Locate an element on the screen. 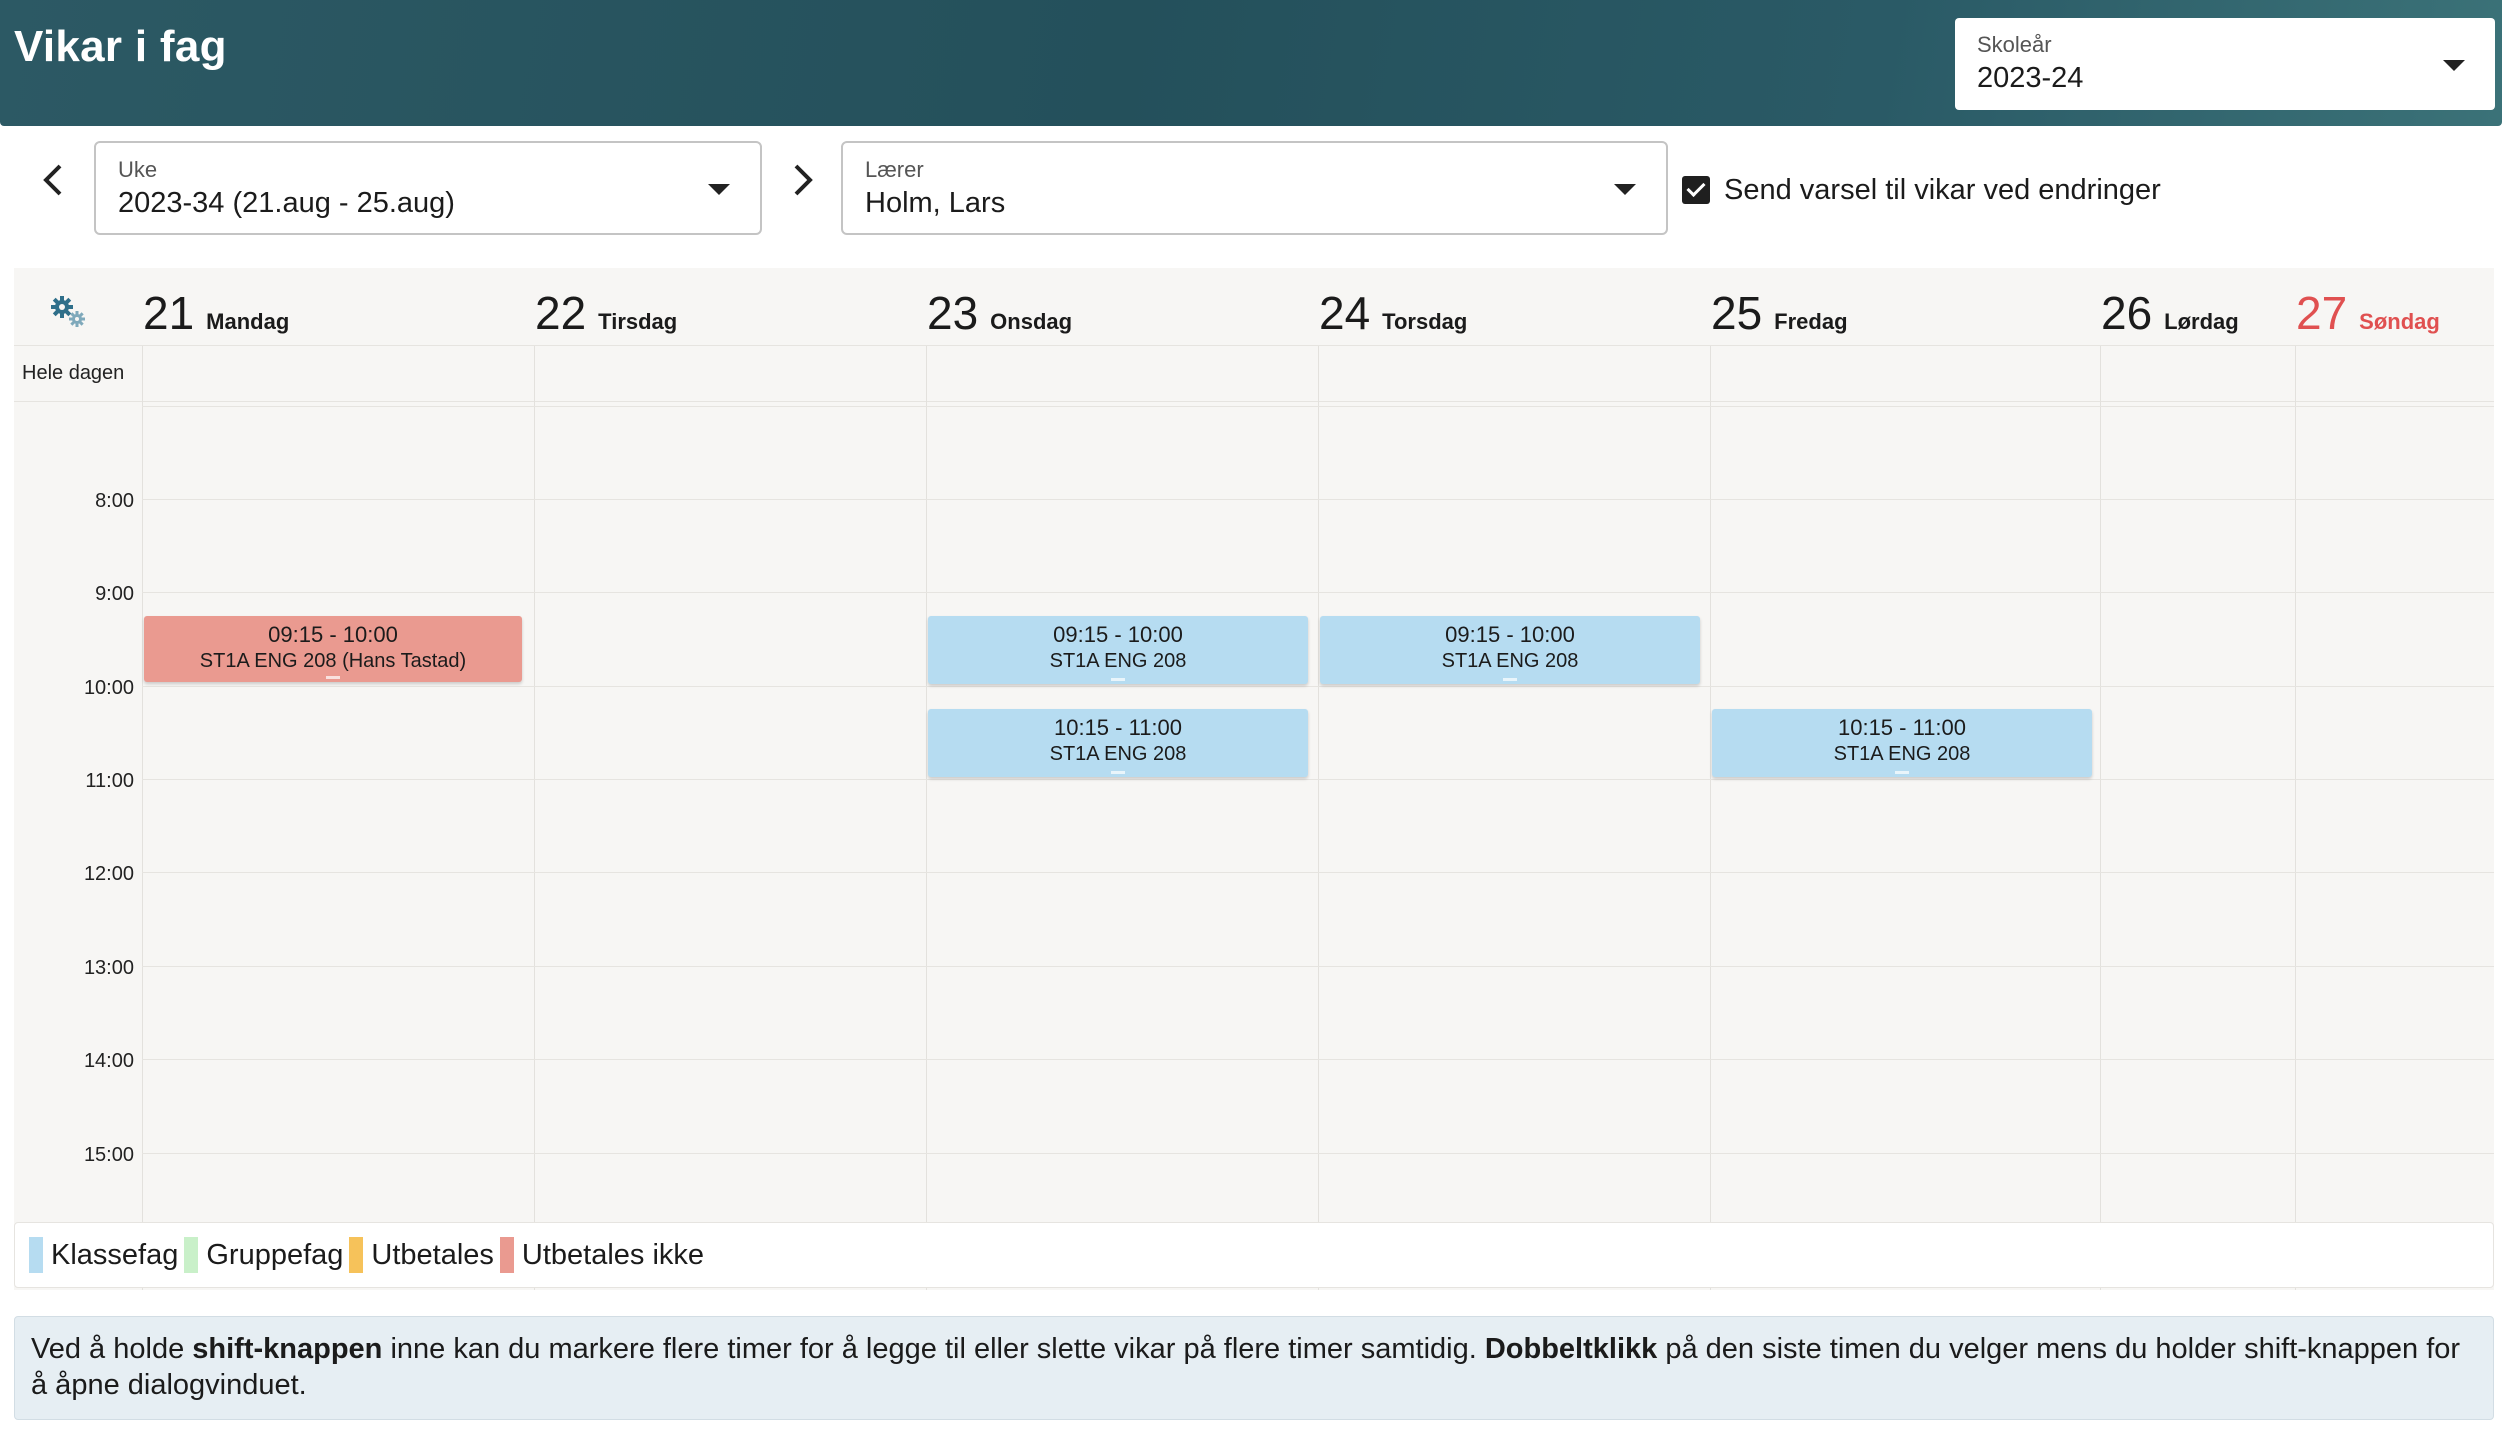  day-number: 26 is located at coordinates (2127, 313).